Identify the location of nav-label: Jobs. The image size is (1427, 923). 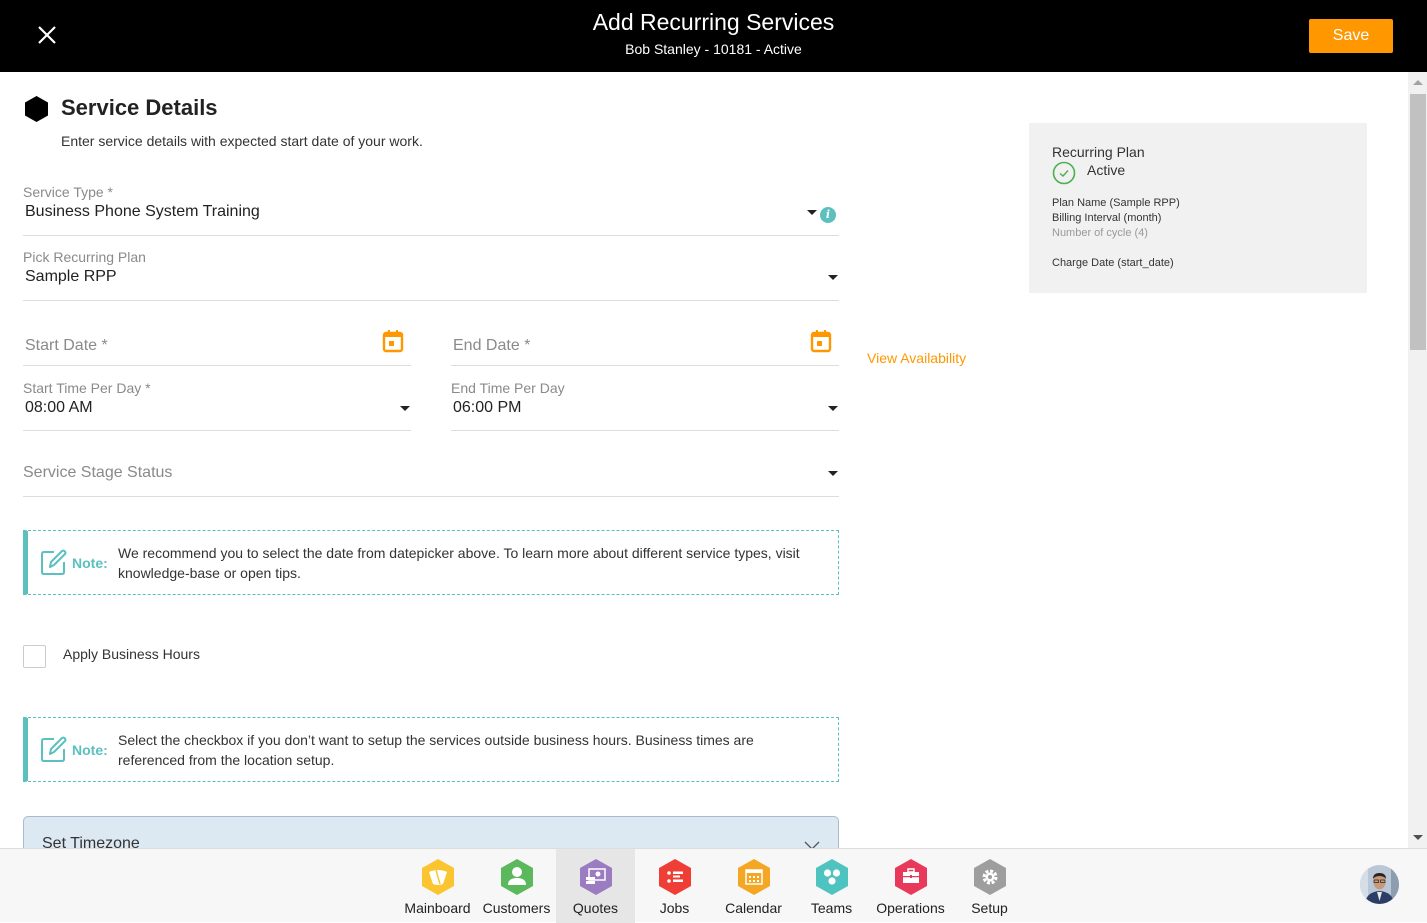
(674, 908).